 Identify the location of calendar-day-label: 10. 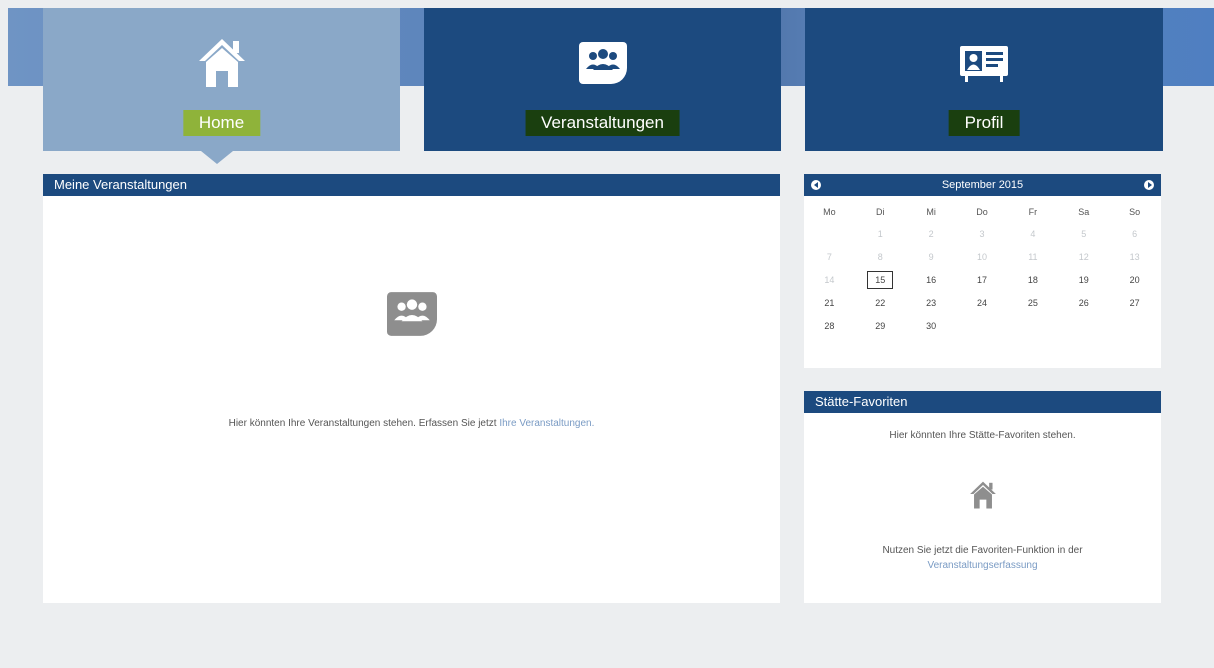
(982, 257).